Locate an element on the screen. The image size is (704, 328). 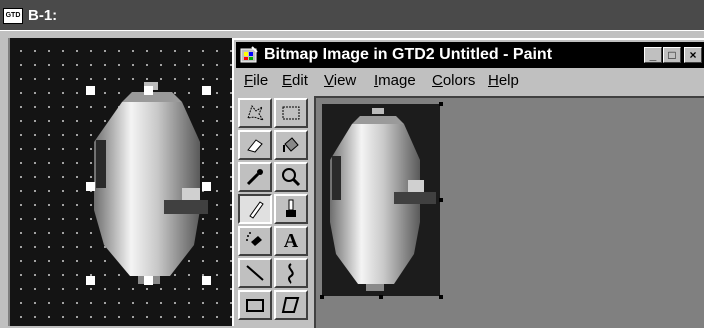
menu-bar: File Edit View Image Colors Help is located at coordinates (470, 81).